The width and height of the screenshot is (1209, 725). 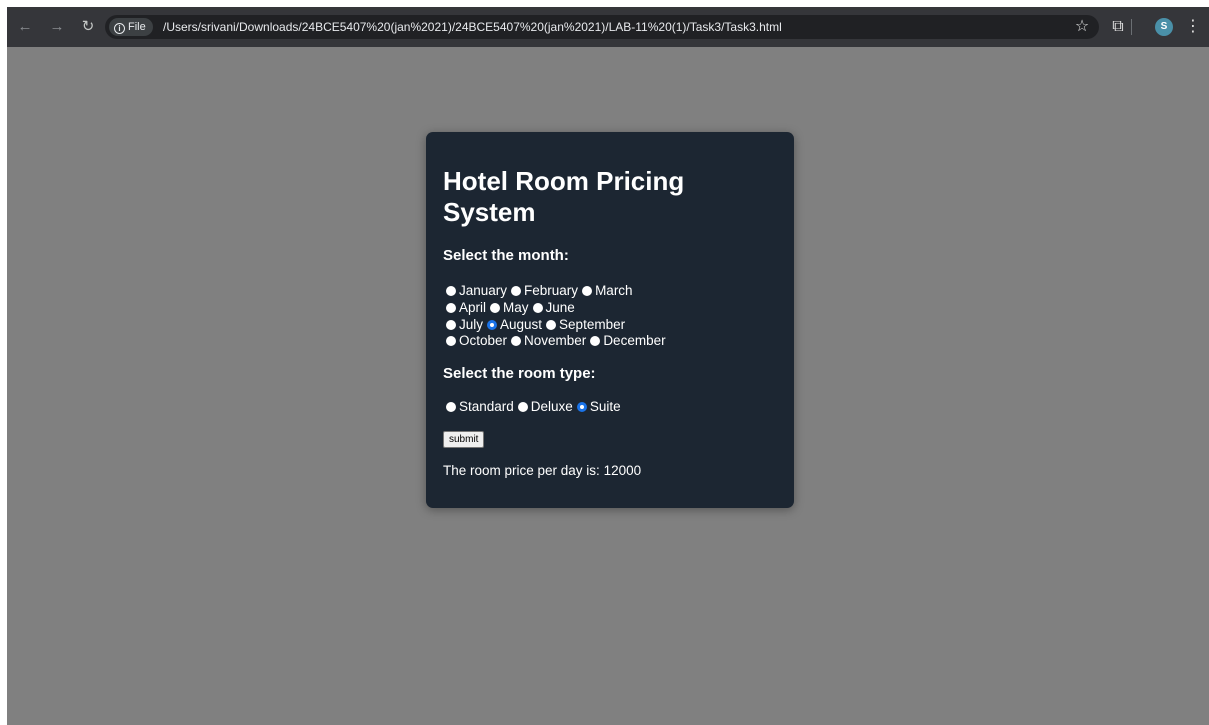 What do you see at coordinates (1193, 27) in the screenshot?
I see `menu-kebab-icon: ⋮` at bounding box center [1193, 27].